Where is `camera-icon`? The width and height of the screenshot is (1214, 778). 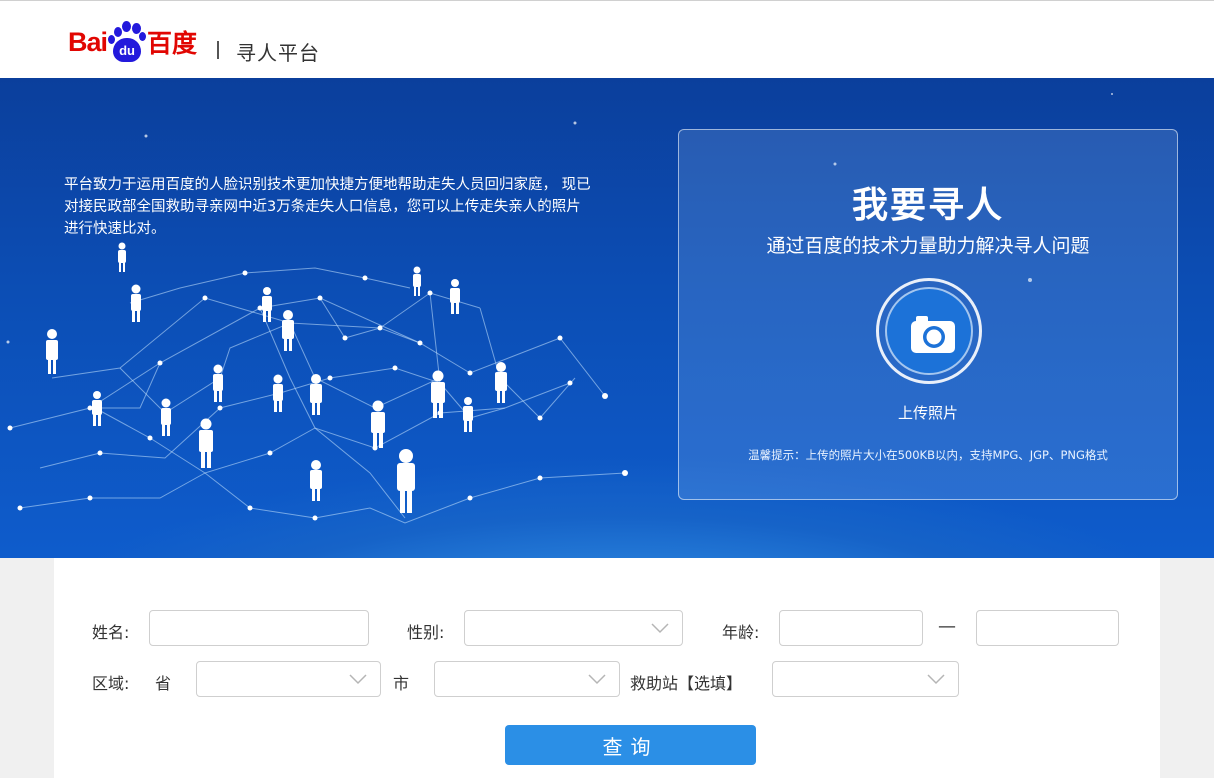
camera-icon is located at coordinates (929, 331).